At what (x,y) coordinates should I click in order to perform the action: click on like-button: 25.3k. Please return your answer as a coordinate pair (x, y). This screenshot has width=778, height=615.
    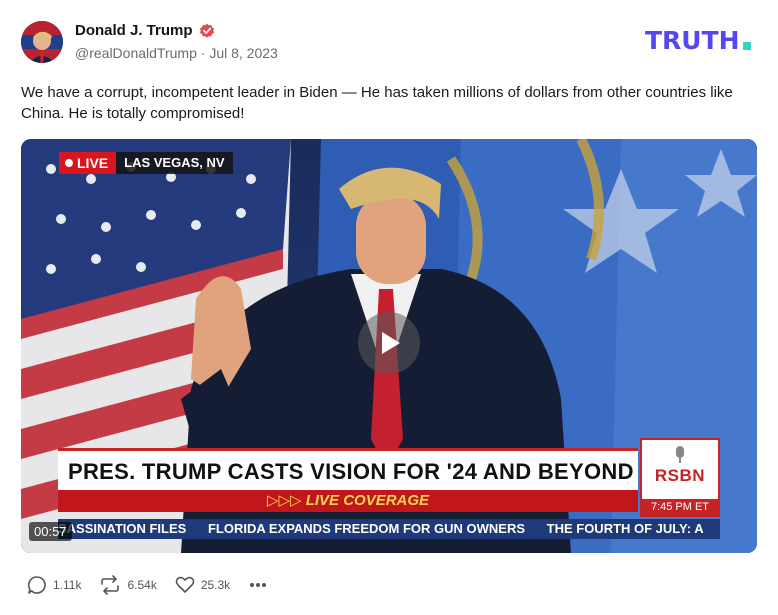
    Looking at the image, I should click on (202, 585).